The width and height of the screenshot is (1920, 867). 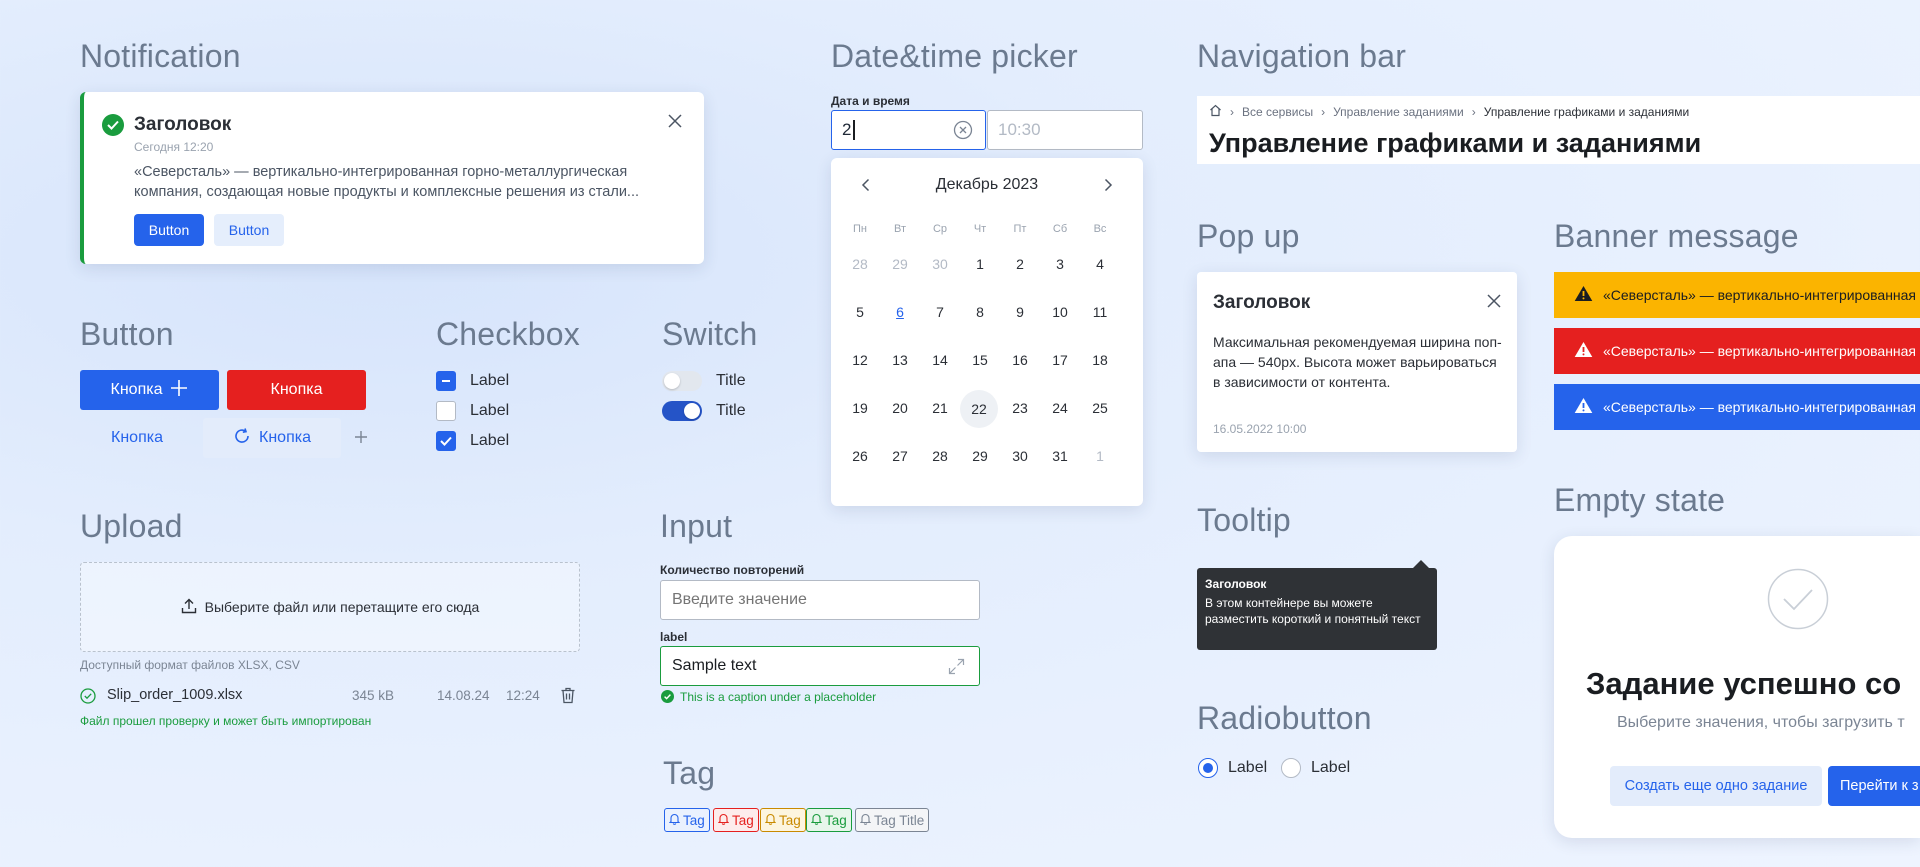 I want to click on go-to-task-button: Перейти к з, so click(x=1874, y=786).